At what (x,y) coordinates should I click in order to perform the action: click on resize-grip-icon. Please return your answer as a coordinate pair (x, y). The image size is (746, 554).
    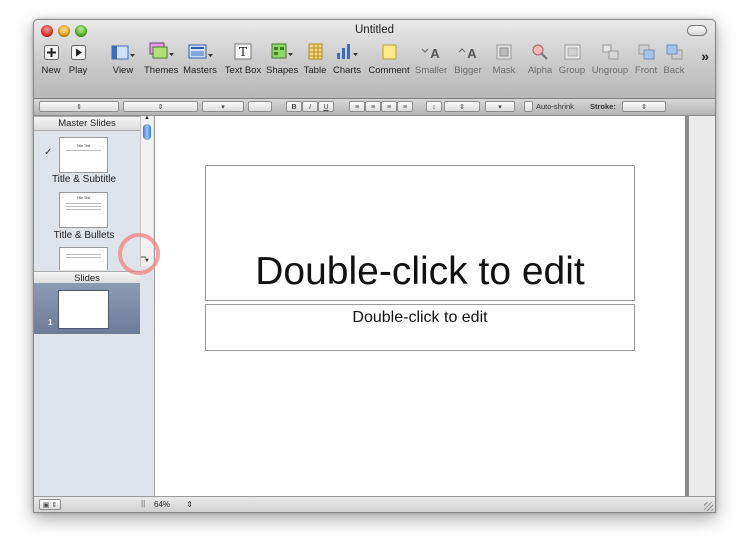
    Looking at the image, I should click on (708, 506).